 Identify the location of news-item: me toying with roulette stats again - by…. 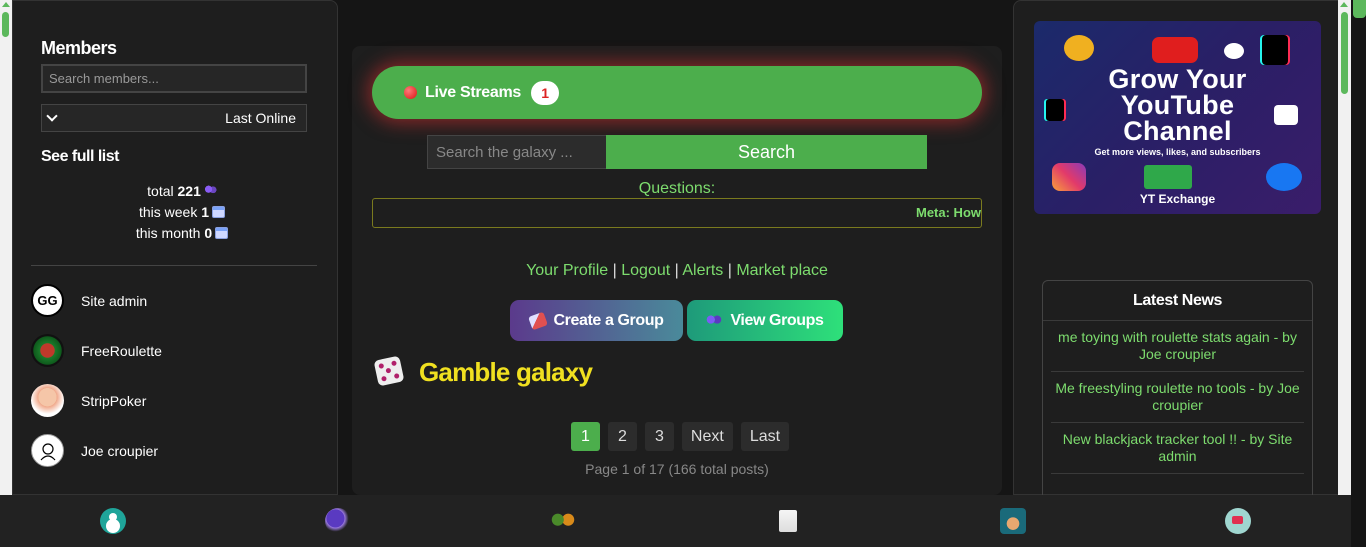
(1177, 346).